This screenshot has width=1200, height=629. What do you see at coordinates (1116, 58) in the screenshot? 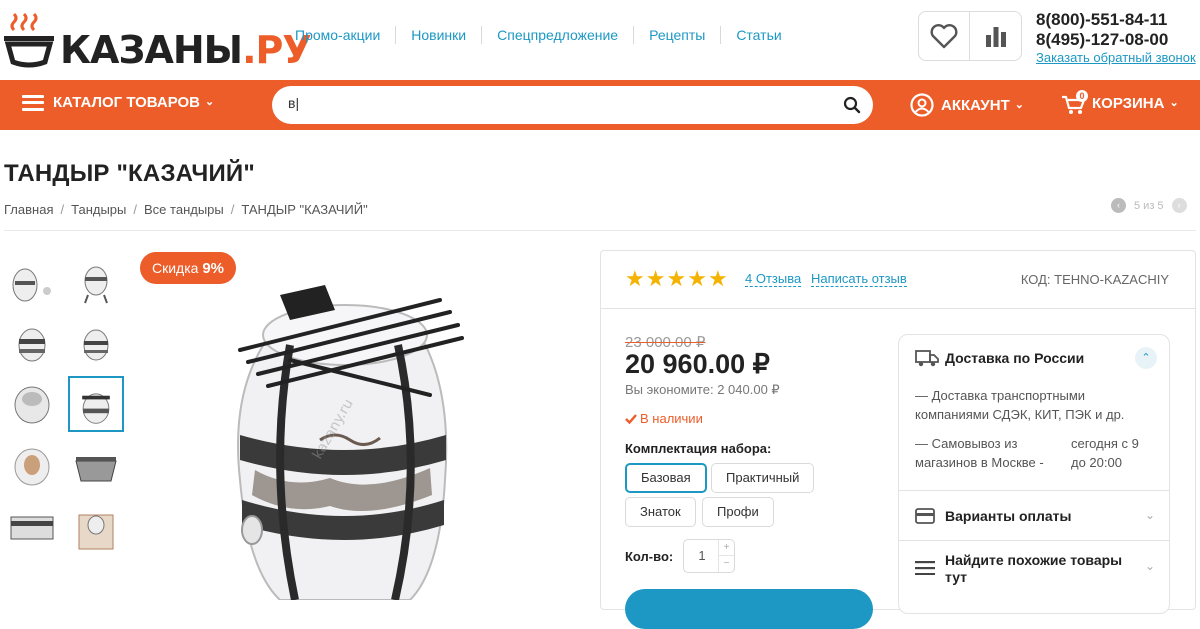
I see `callback-link: Заказать обратный звонок` at bounding box center [1116, 58].